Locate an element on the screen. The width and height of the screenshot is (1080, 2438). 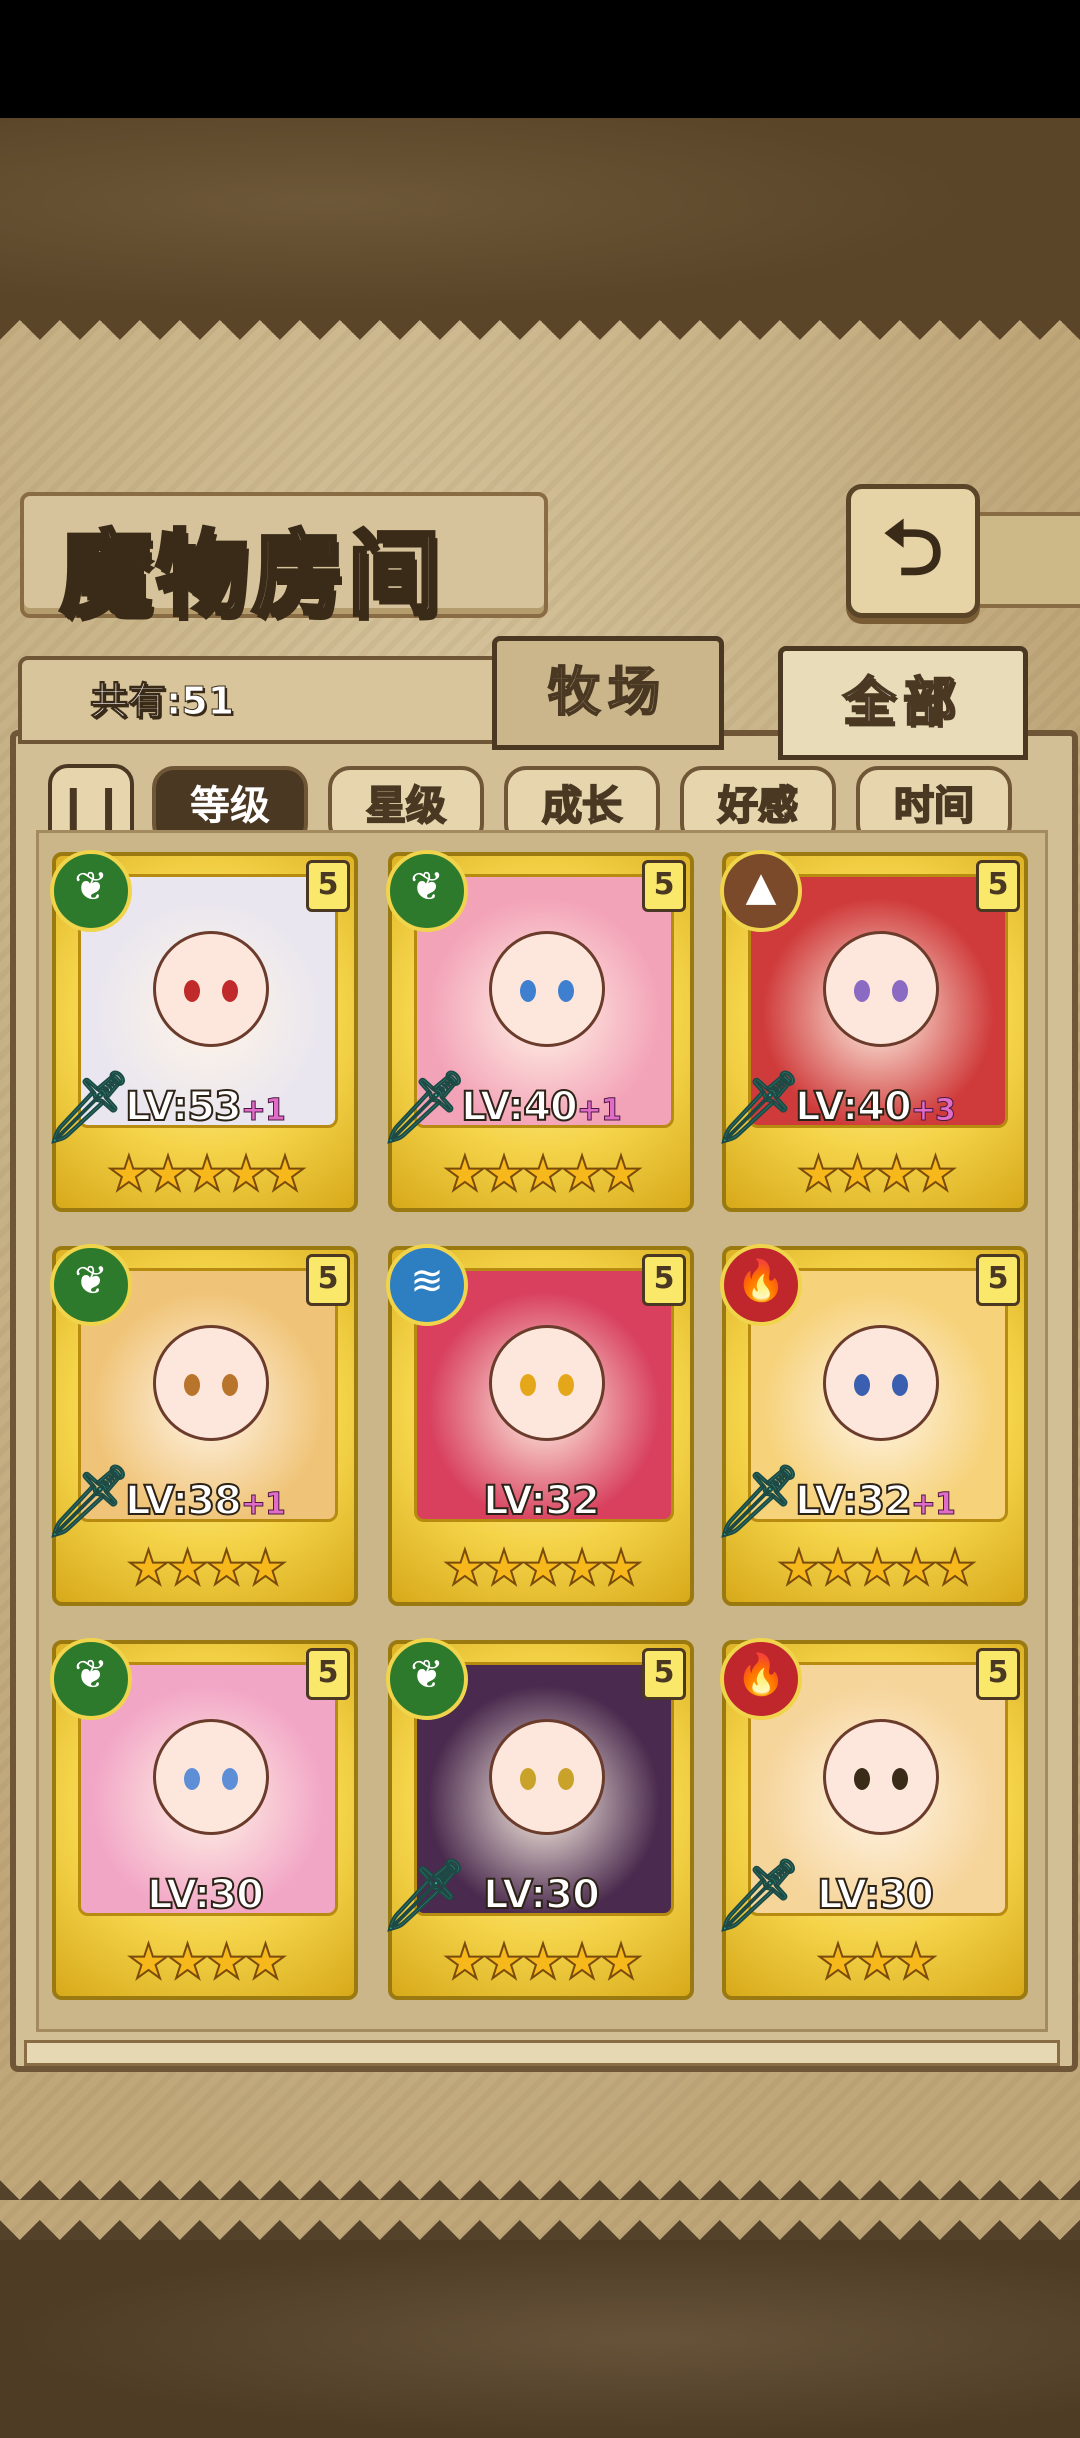
monster-level: LV:32 is located at coordinates (541, 1501).